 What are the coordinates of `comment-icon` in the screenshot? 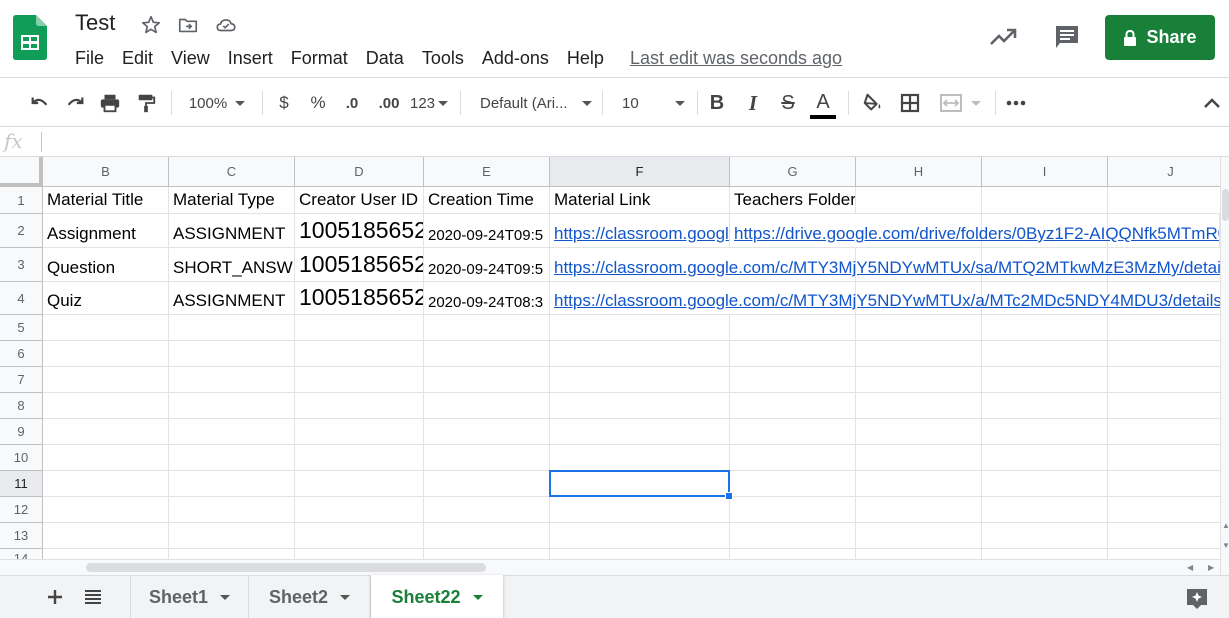 It's located at (1067, 37).